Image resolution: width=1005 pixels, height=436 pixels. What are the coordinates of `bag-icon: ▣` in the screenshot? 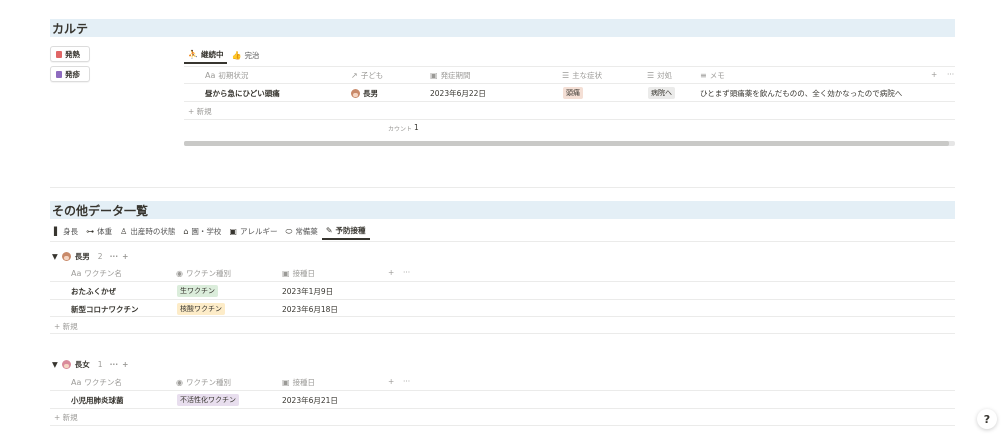 It's located at (233, 231).